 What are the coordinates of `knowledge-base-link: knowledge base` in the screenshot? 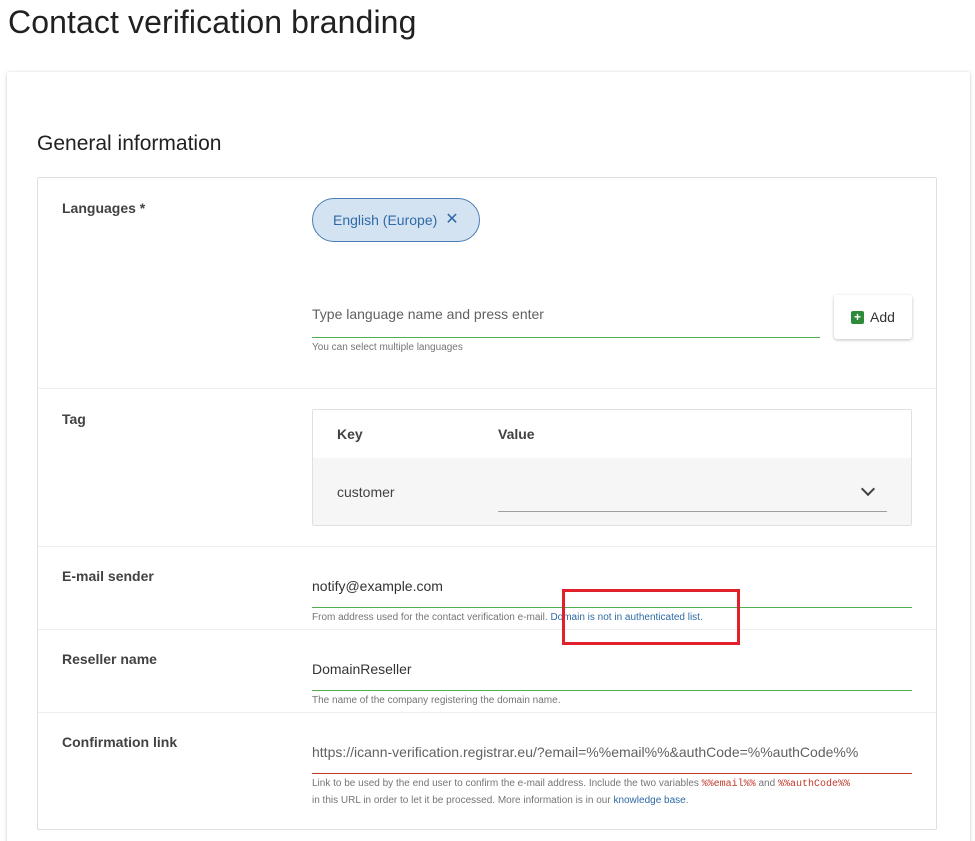 It's located at (649, 800).